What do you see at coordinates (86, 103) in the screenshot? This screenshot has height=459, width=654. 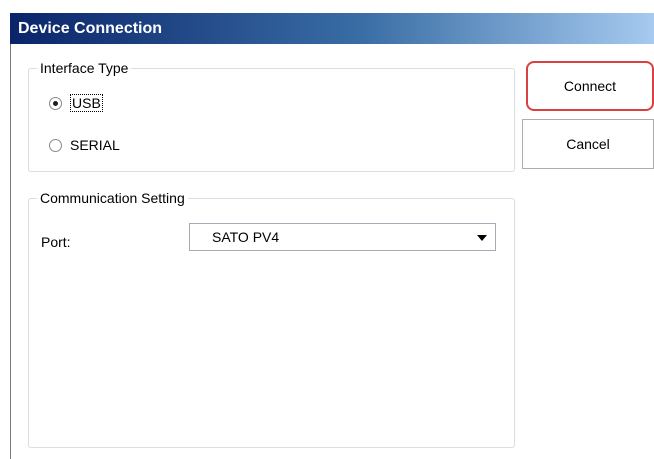 I see `radio-usb-label: USB` at bounding box center [86, 103].